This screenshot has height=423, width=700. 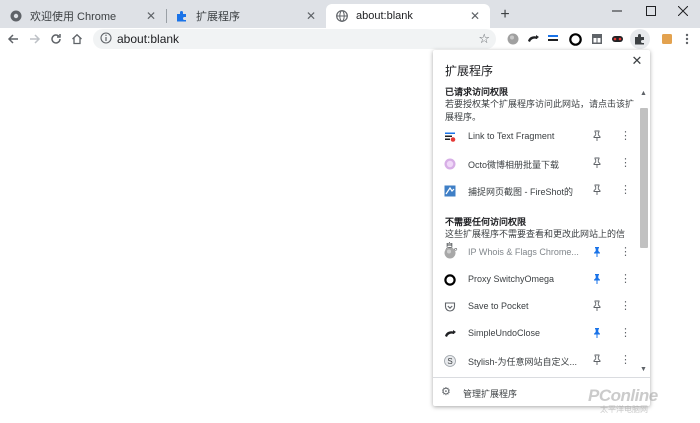 I want to click on tab-welcome: 欢迎使用 Chrome ✕, so click(x=83, y=16).